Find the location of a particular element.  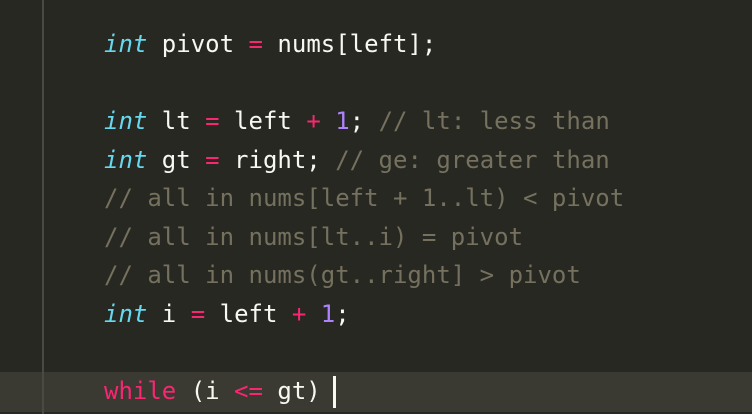

code-token: lt is located at coordinates (176, 121).